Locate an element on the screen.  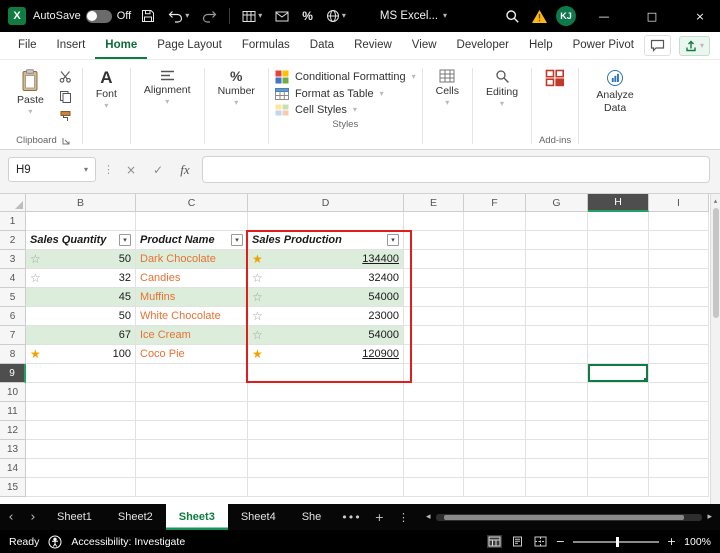
cell-C4: Candies is located at coordinates (192, 278).